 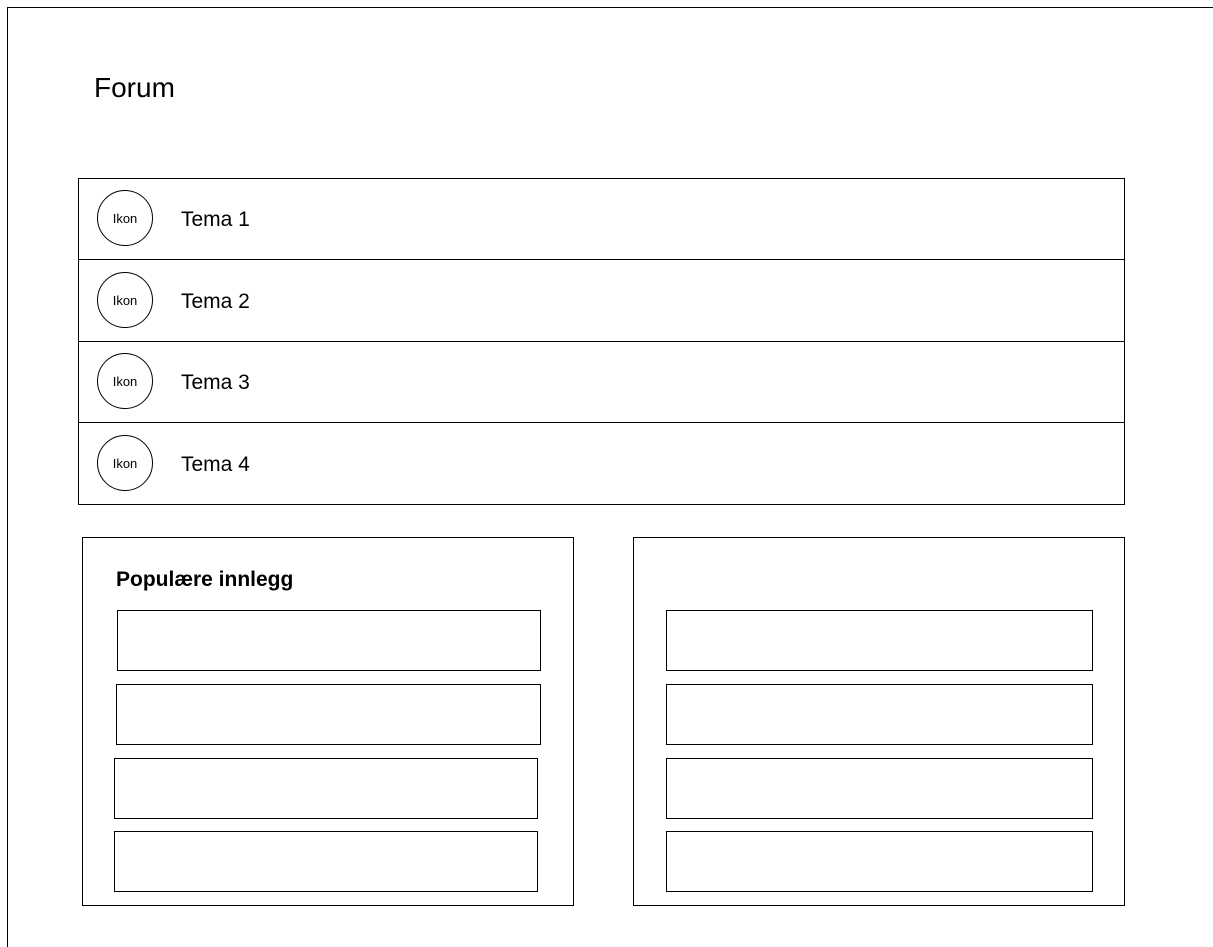 What do you see at coordinates (601, 382) in the screenshot?
I see `topic-row-3: Ikon Tema 3` at bounding box center [601, 382].